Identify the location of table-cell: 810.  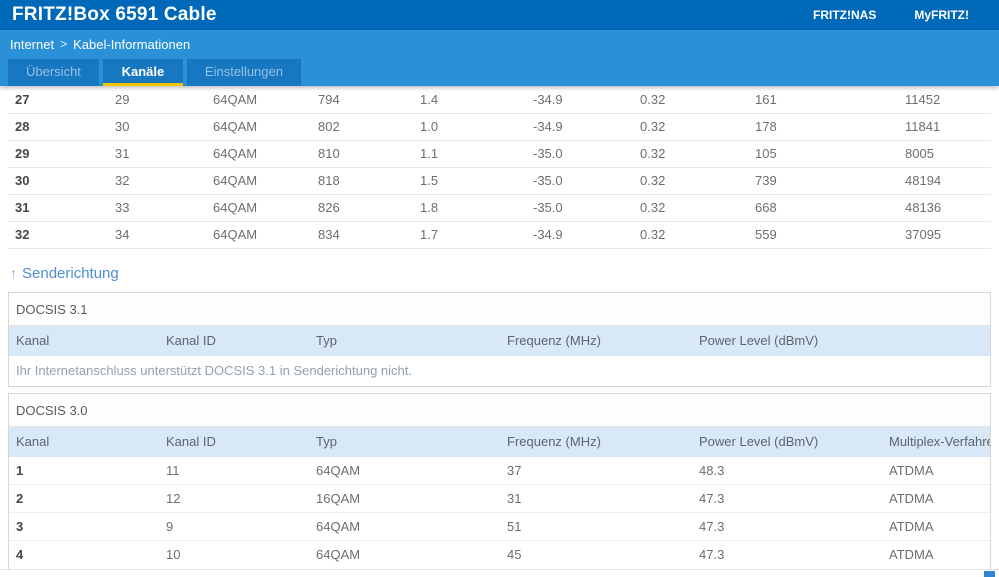
(362, 154).